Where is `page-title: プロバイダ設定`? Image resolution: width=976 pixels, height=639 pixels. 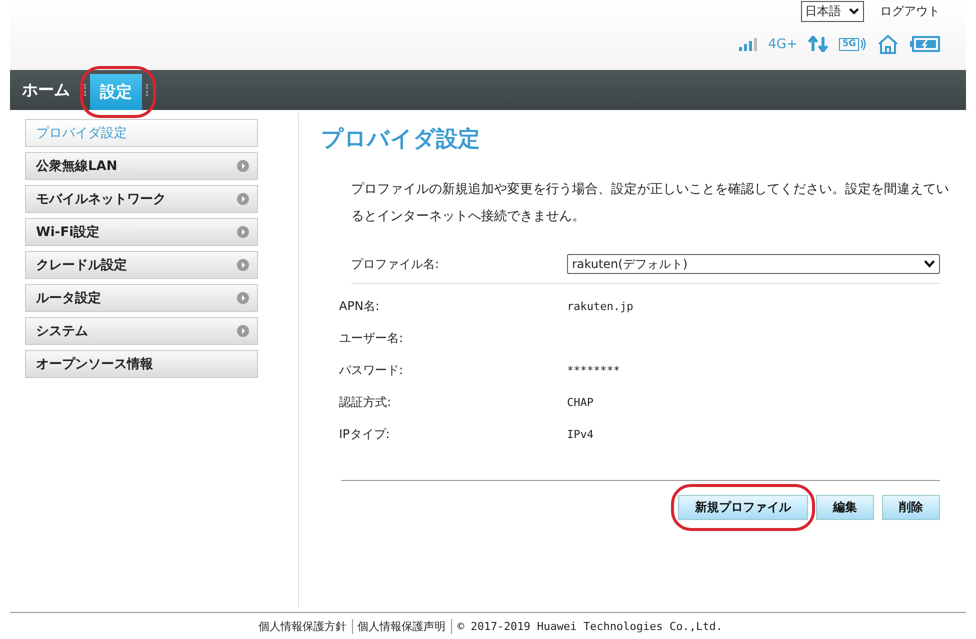 page-title: プロバイダ設定 is located at coordinates (401, 140).